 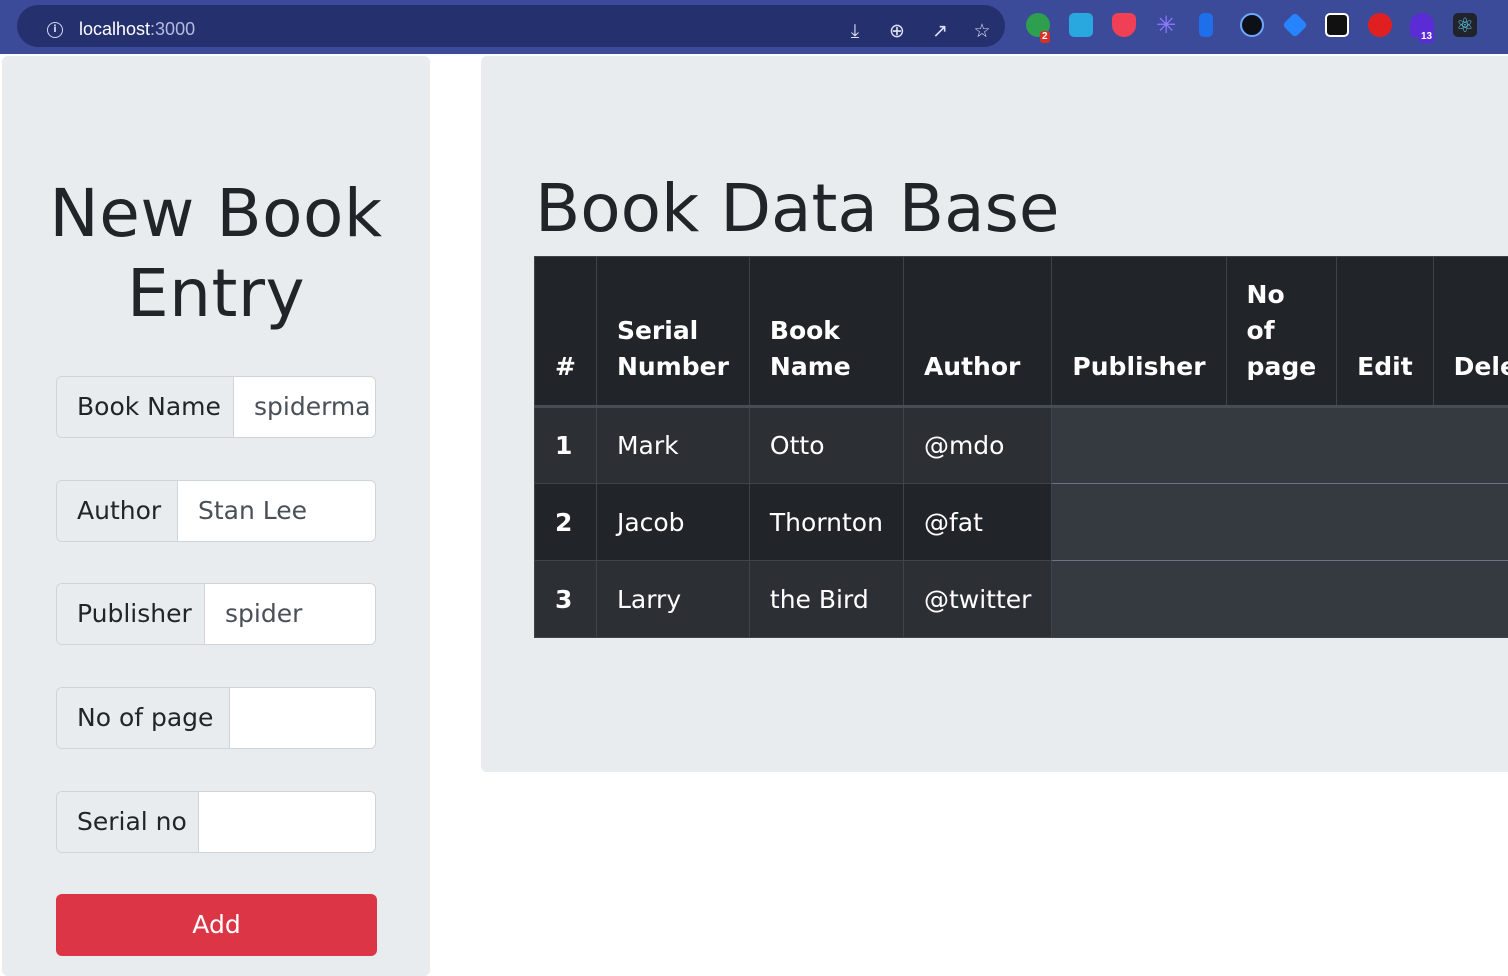 I want to click on col-header-no-of-page: Noofpage, so click(x=1281, y=332).